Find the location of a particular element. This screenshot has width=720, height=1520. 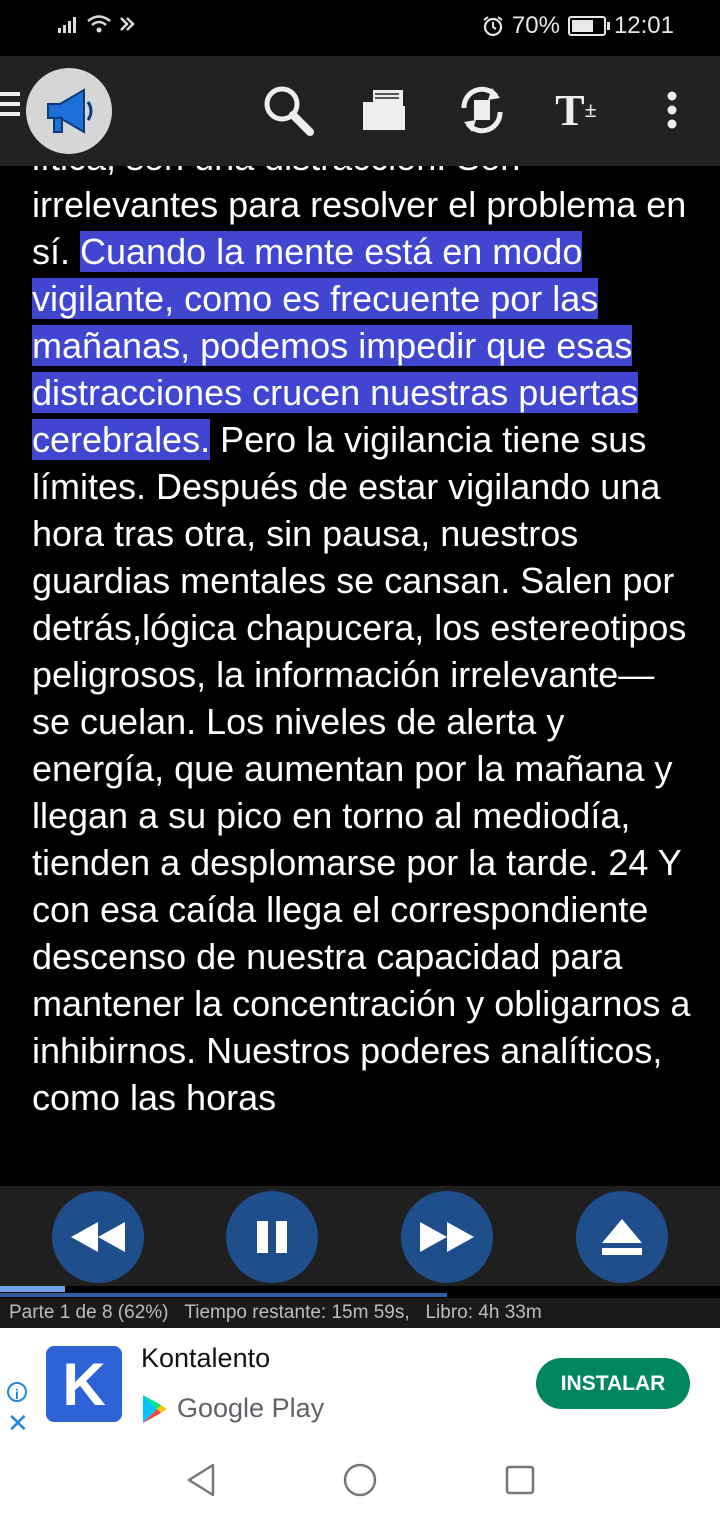

status-bar: 70% 12:01 is located at coordinates (360, 28).